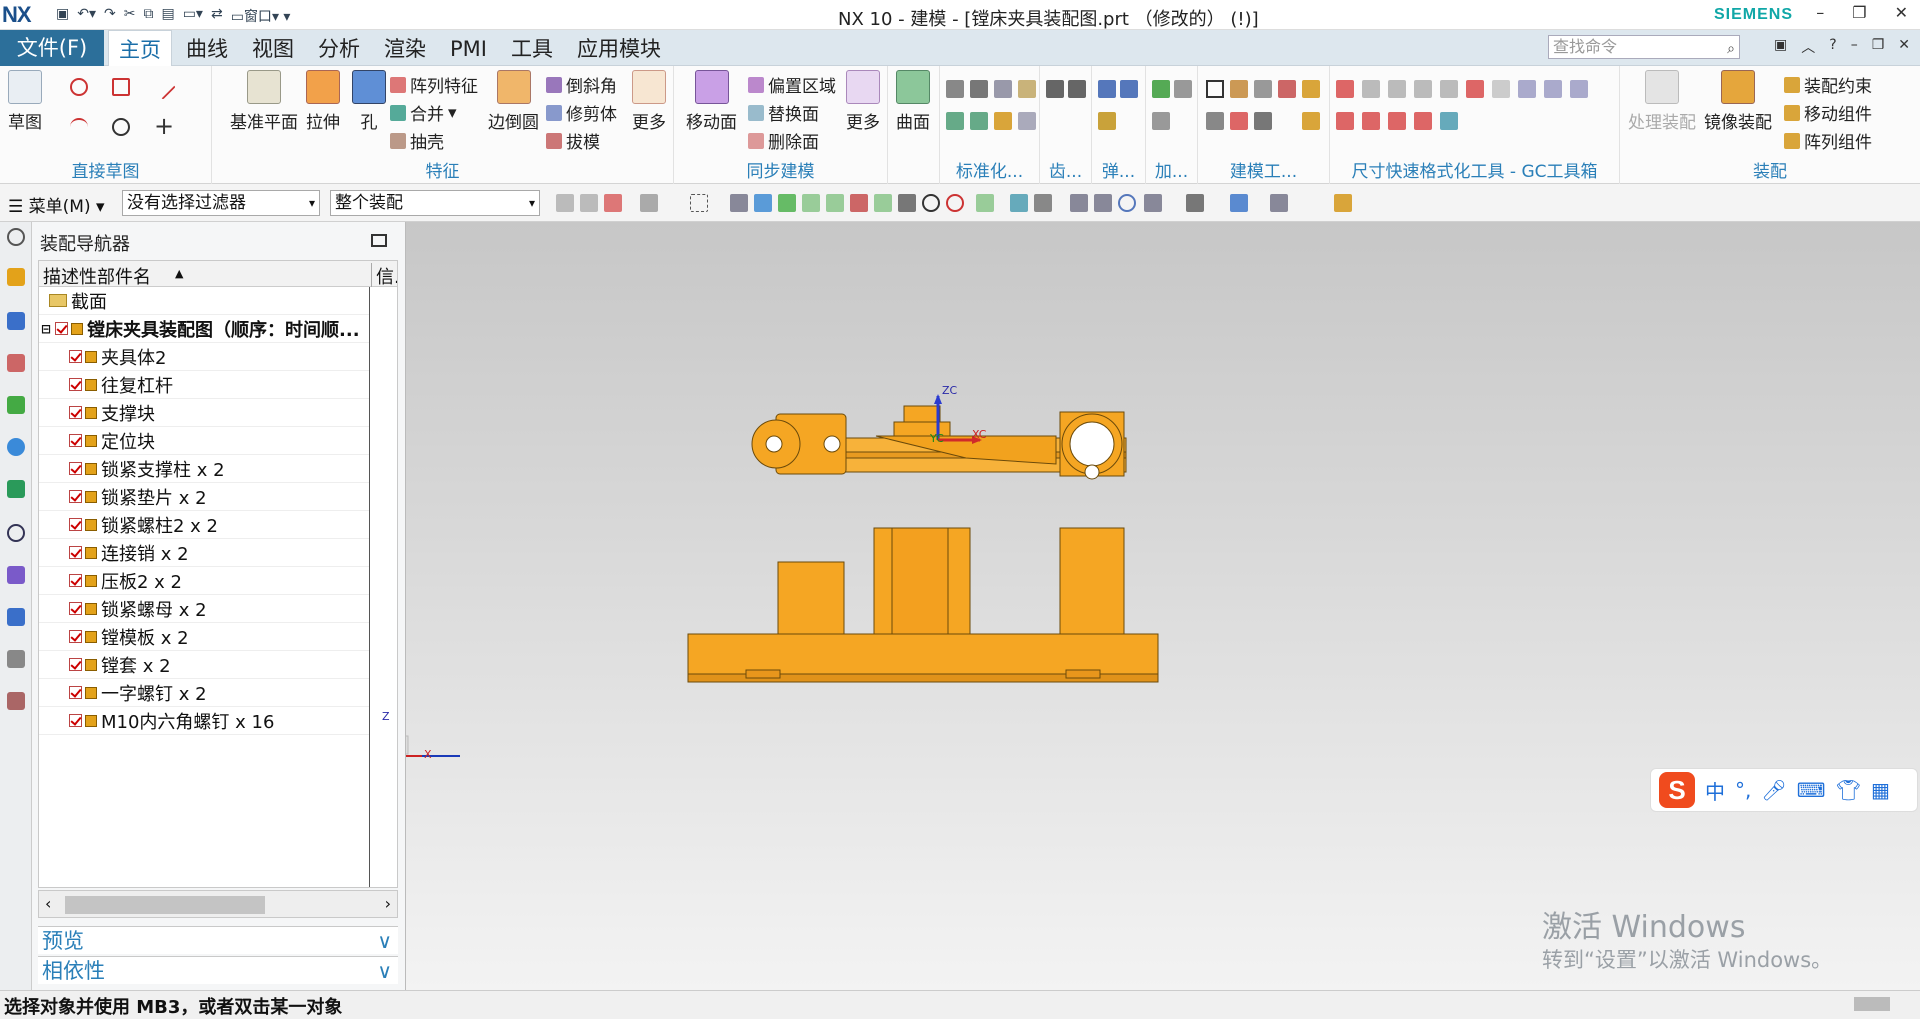  I want to click on line-icon, so click(163, 87).